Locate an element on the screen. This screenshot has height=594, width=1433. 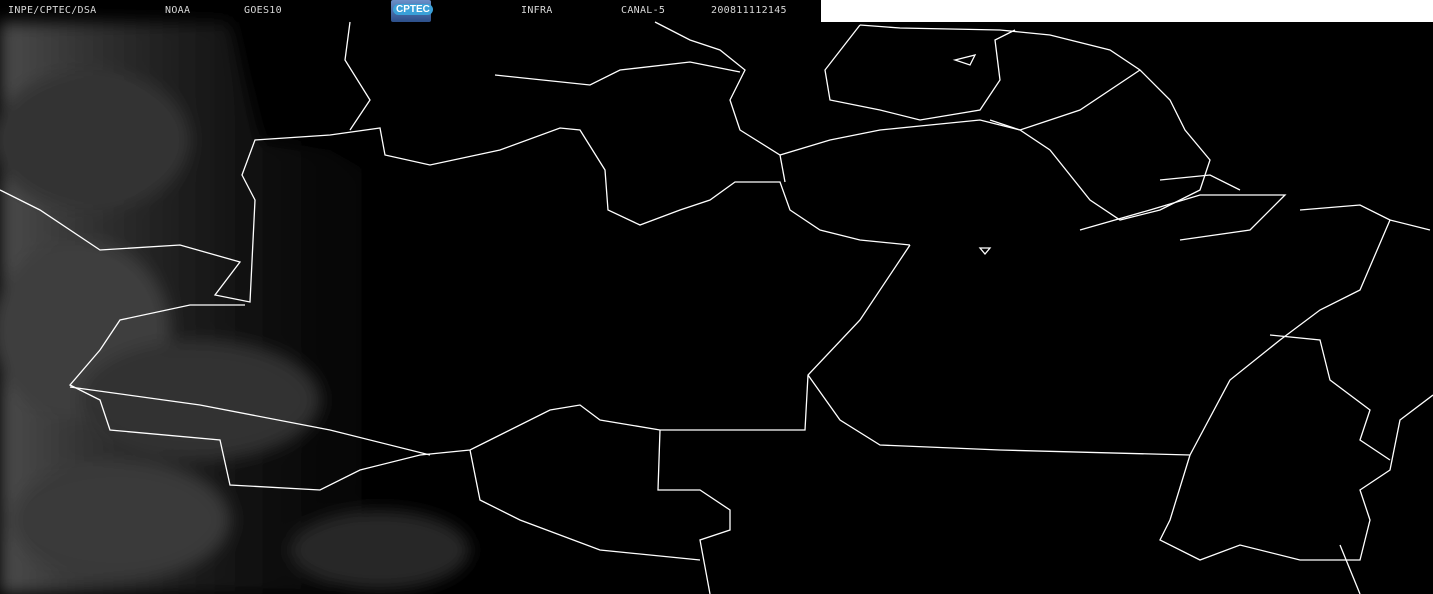
cptec-logo: CPTEC is located at coordinates (412, 11).